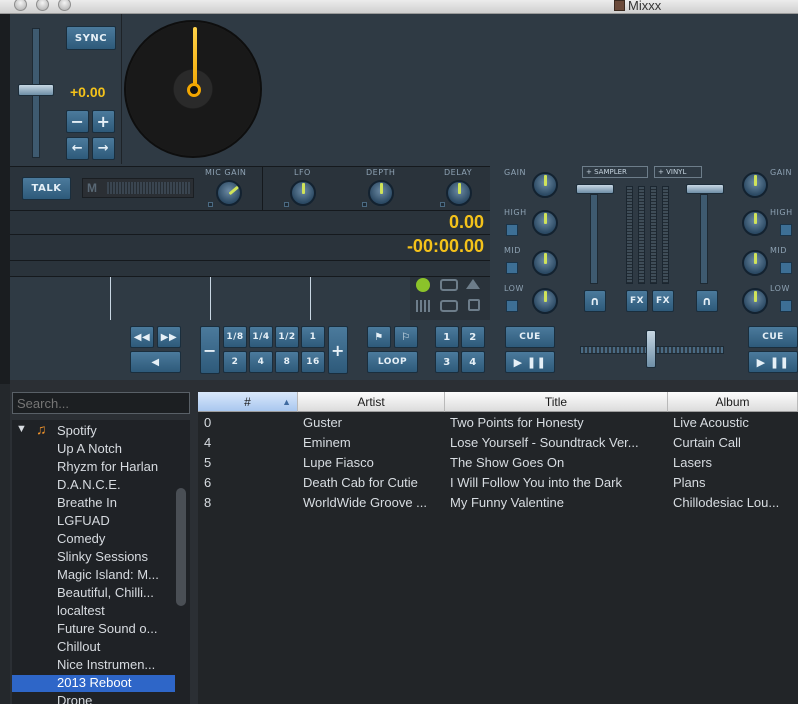 The width and height of the screenshot is (798, 704). Describe the element at coordinates (545, 301) in the screenshot. I see `low-knob-left` at that location.